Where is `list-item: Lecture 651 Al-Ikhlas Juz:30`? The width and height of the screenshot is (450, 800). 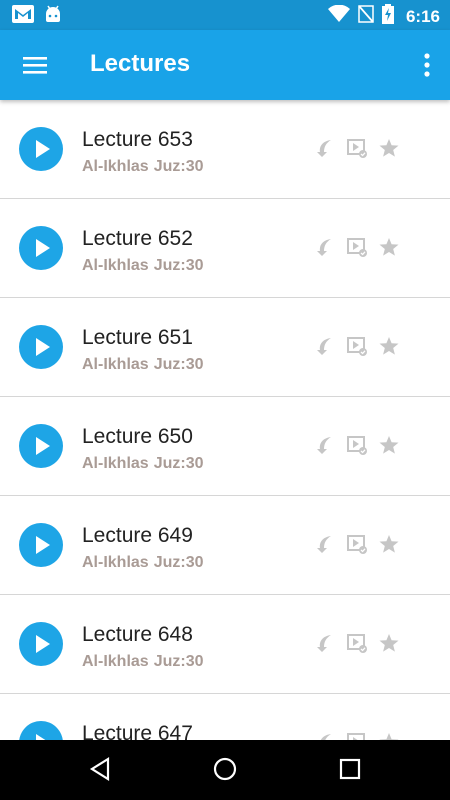
list-item: Lecture 651 Al-Ikhlas Juz:30 is located at coordinates (225, 347).